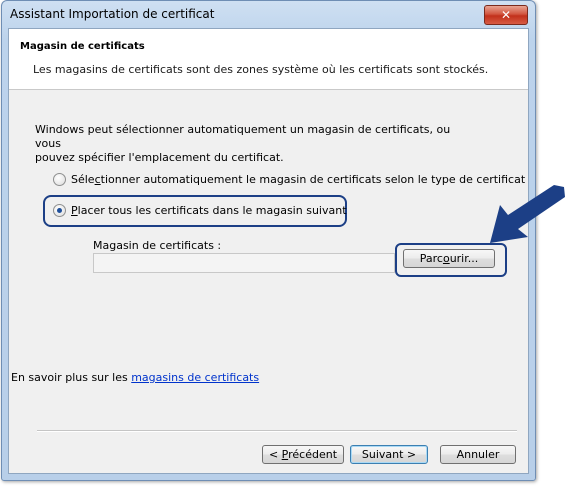  Describe the element at coordinates (277, 431) in the screenshot. I see `footer-separator` at that location.